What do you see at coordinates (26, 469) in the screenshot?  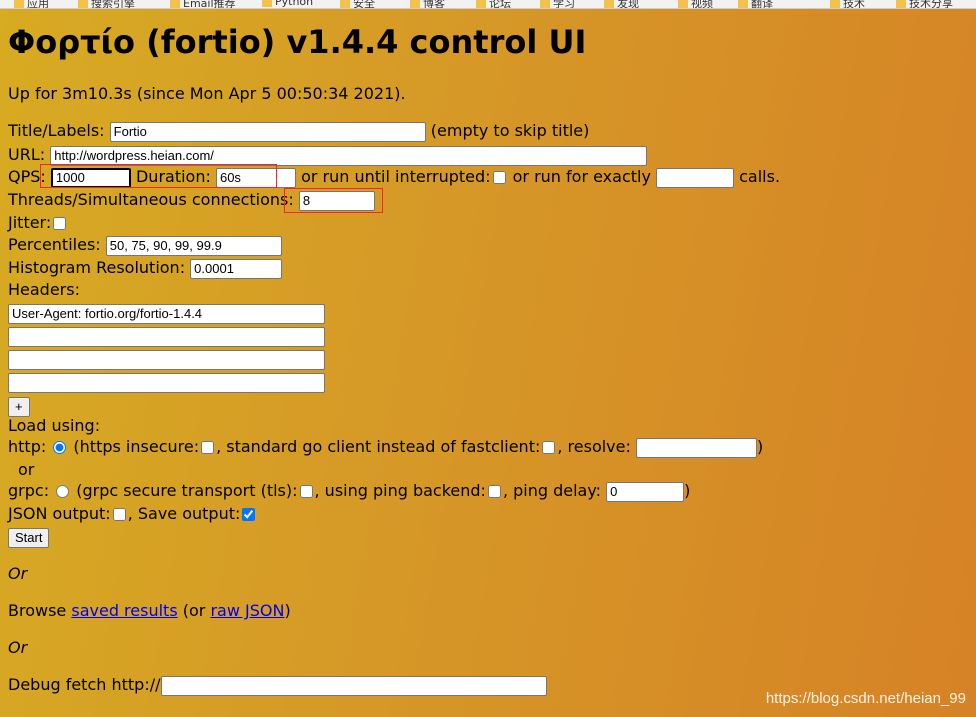 I see `or-separator: or` at bounding box center [26, 469].